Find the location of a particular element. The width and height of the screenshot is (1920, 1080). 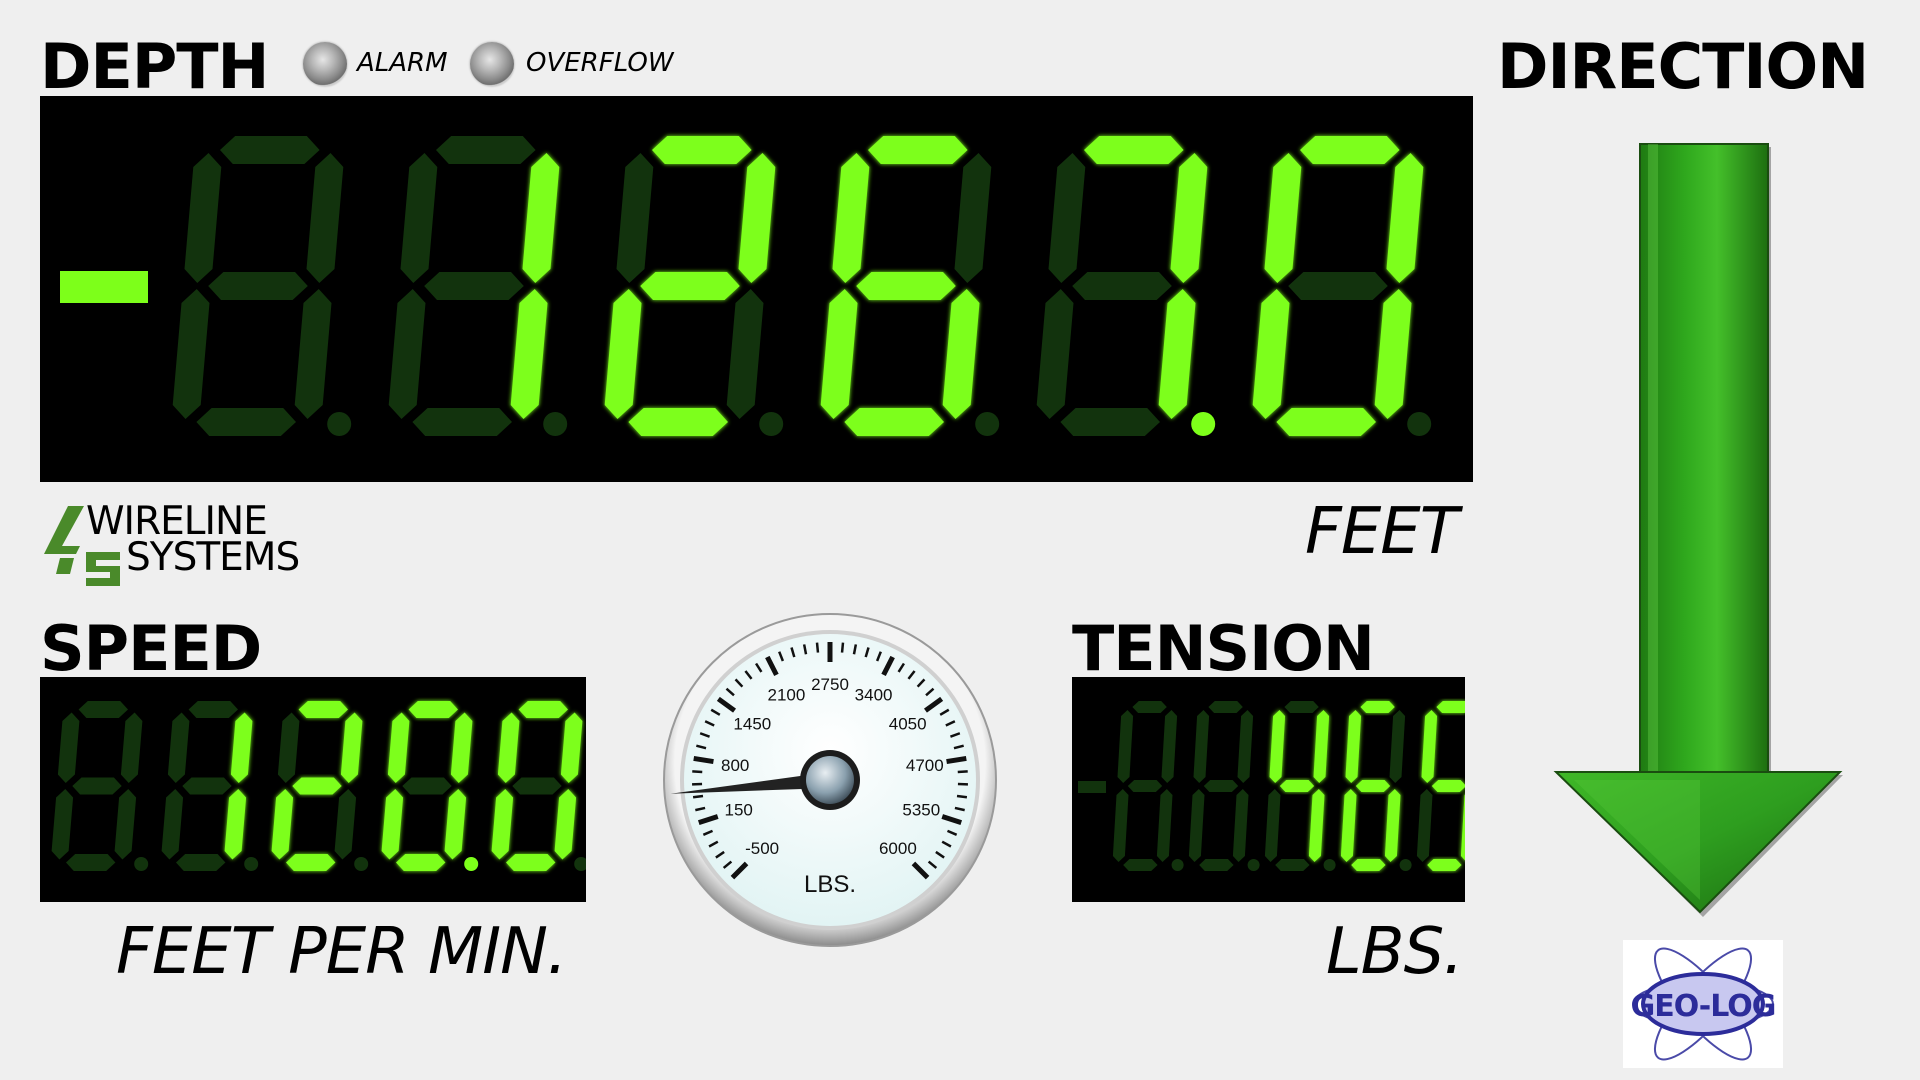

tension-display is located at coordinates (1268, 789).